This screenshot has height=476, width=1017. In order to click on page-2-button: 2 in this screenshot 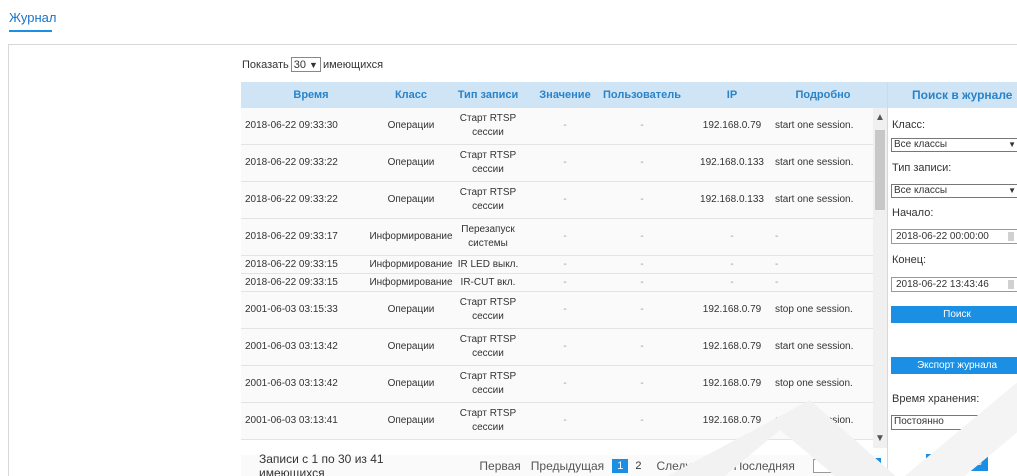, I will do `click(638, 466)`.